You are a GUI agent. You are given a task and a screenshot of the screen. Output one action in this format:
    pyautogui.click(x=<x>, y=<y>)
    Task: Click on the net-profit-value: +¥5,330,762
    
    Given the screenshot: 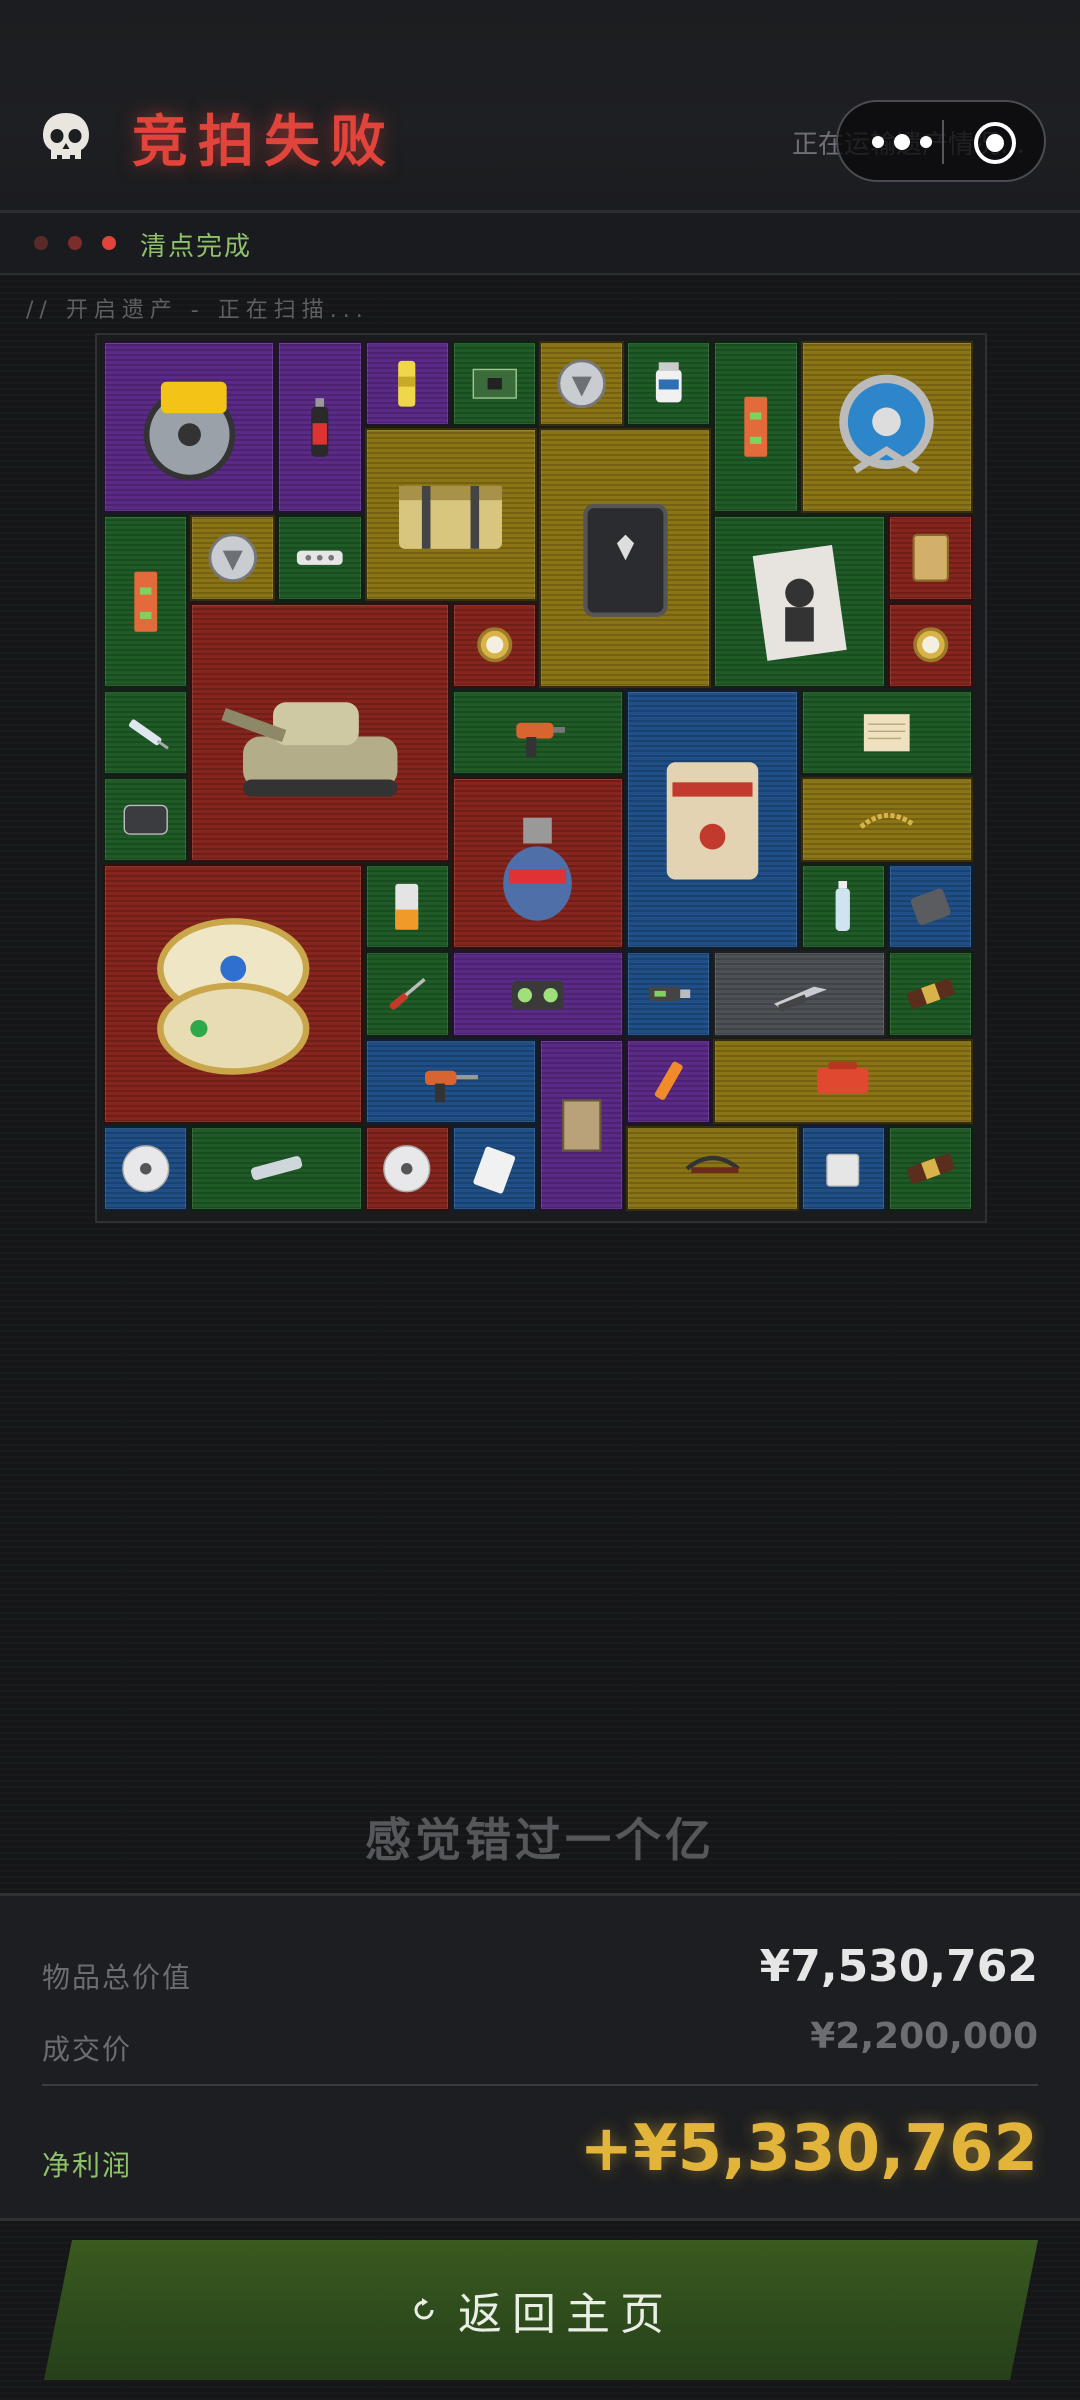 What is the action you would take?
    pyautogui.click(x=809, y=2149)
    